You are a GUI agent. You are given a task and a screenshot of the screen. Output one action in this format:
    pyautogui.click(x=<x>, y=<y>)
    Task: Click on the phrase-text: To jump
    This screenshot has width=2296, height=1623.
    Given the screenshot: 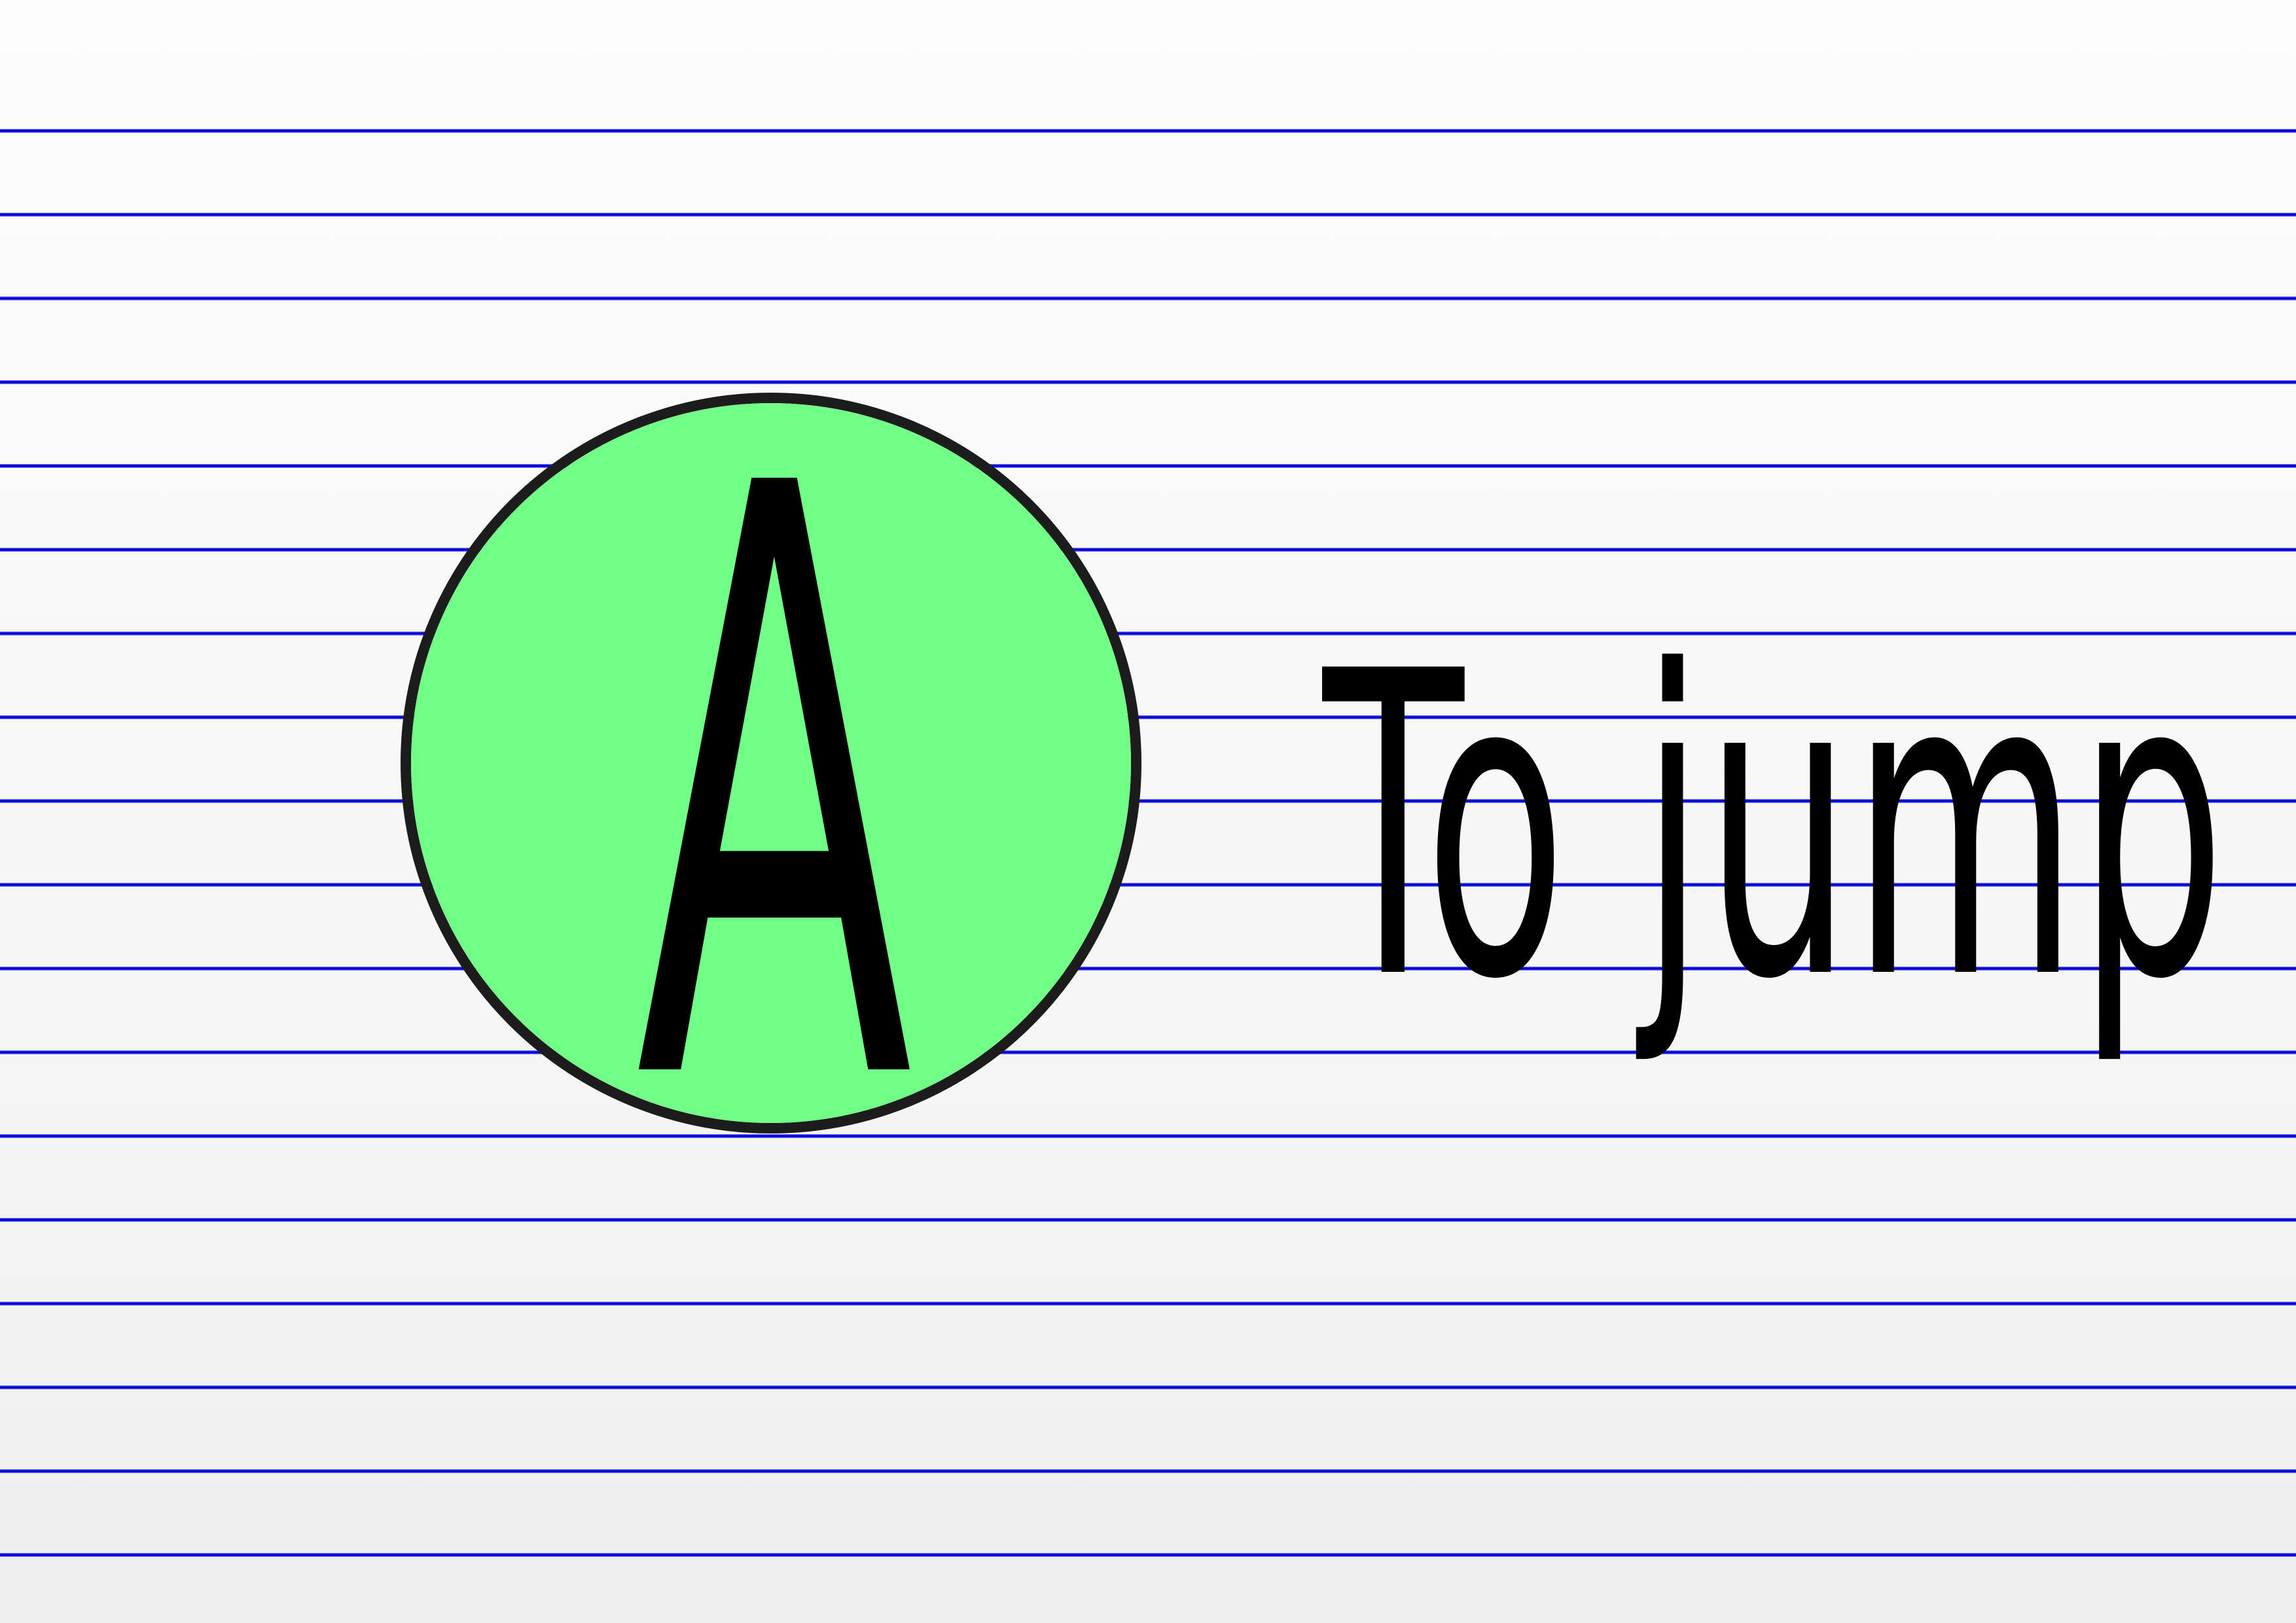 What is the action you would take?
    pyautogui.click(x=1773, y=843)
    